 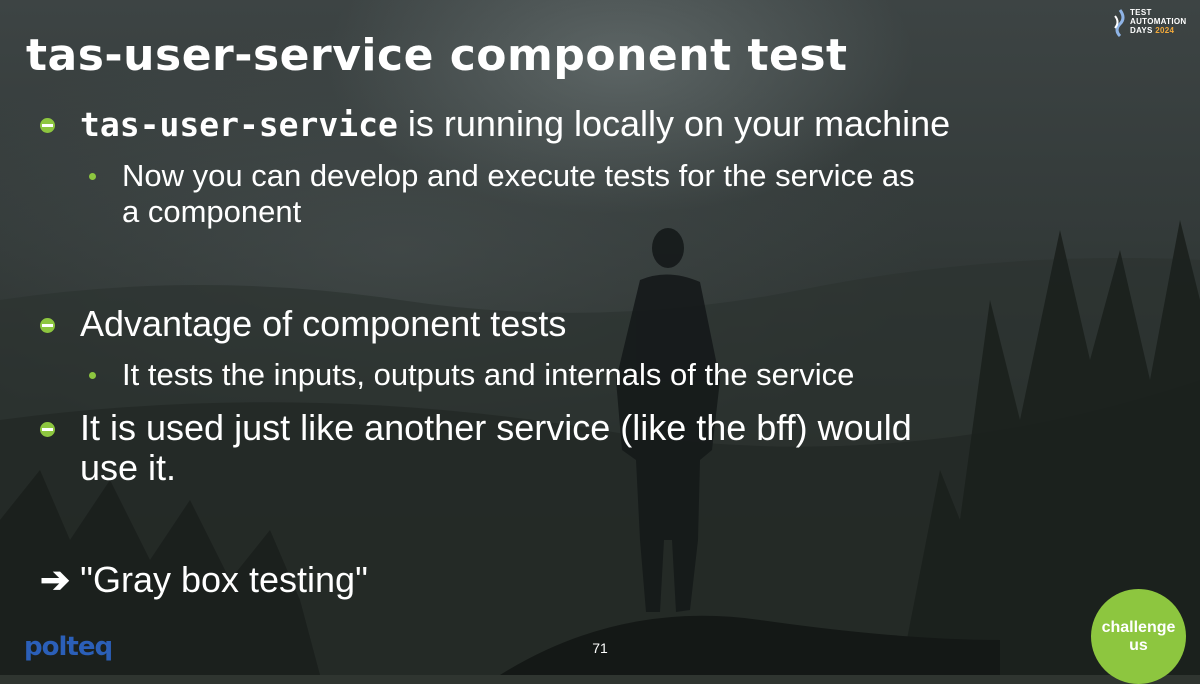 I want to click on tad-line-1: TEST, so click(x=1141, y=12).